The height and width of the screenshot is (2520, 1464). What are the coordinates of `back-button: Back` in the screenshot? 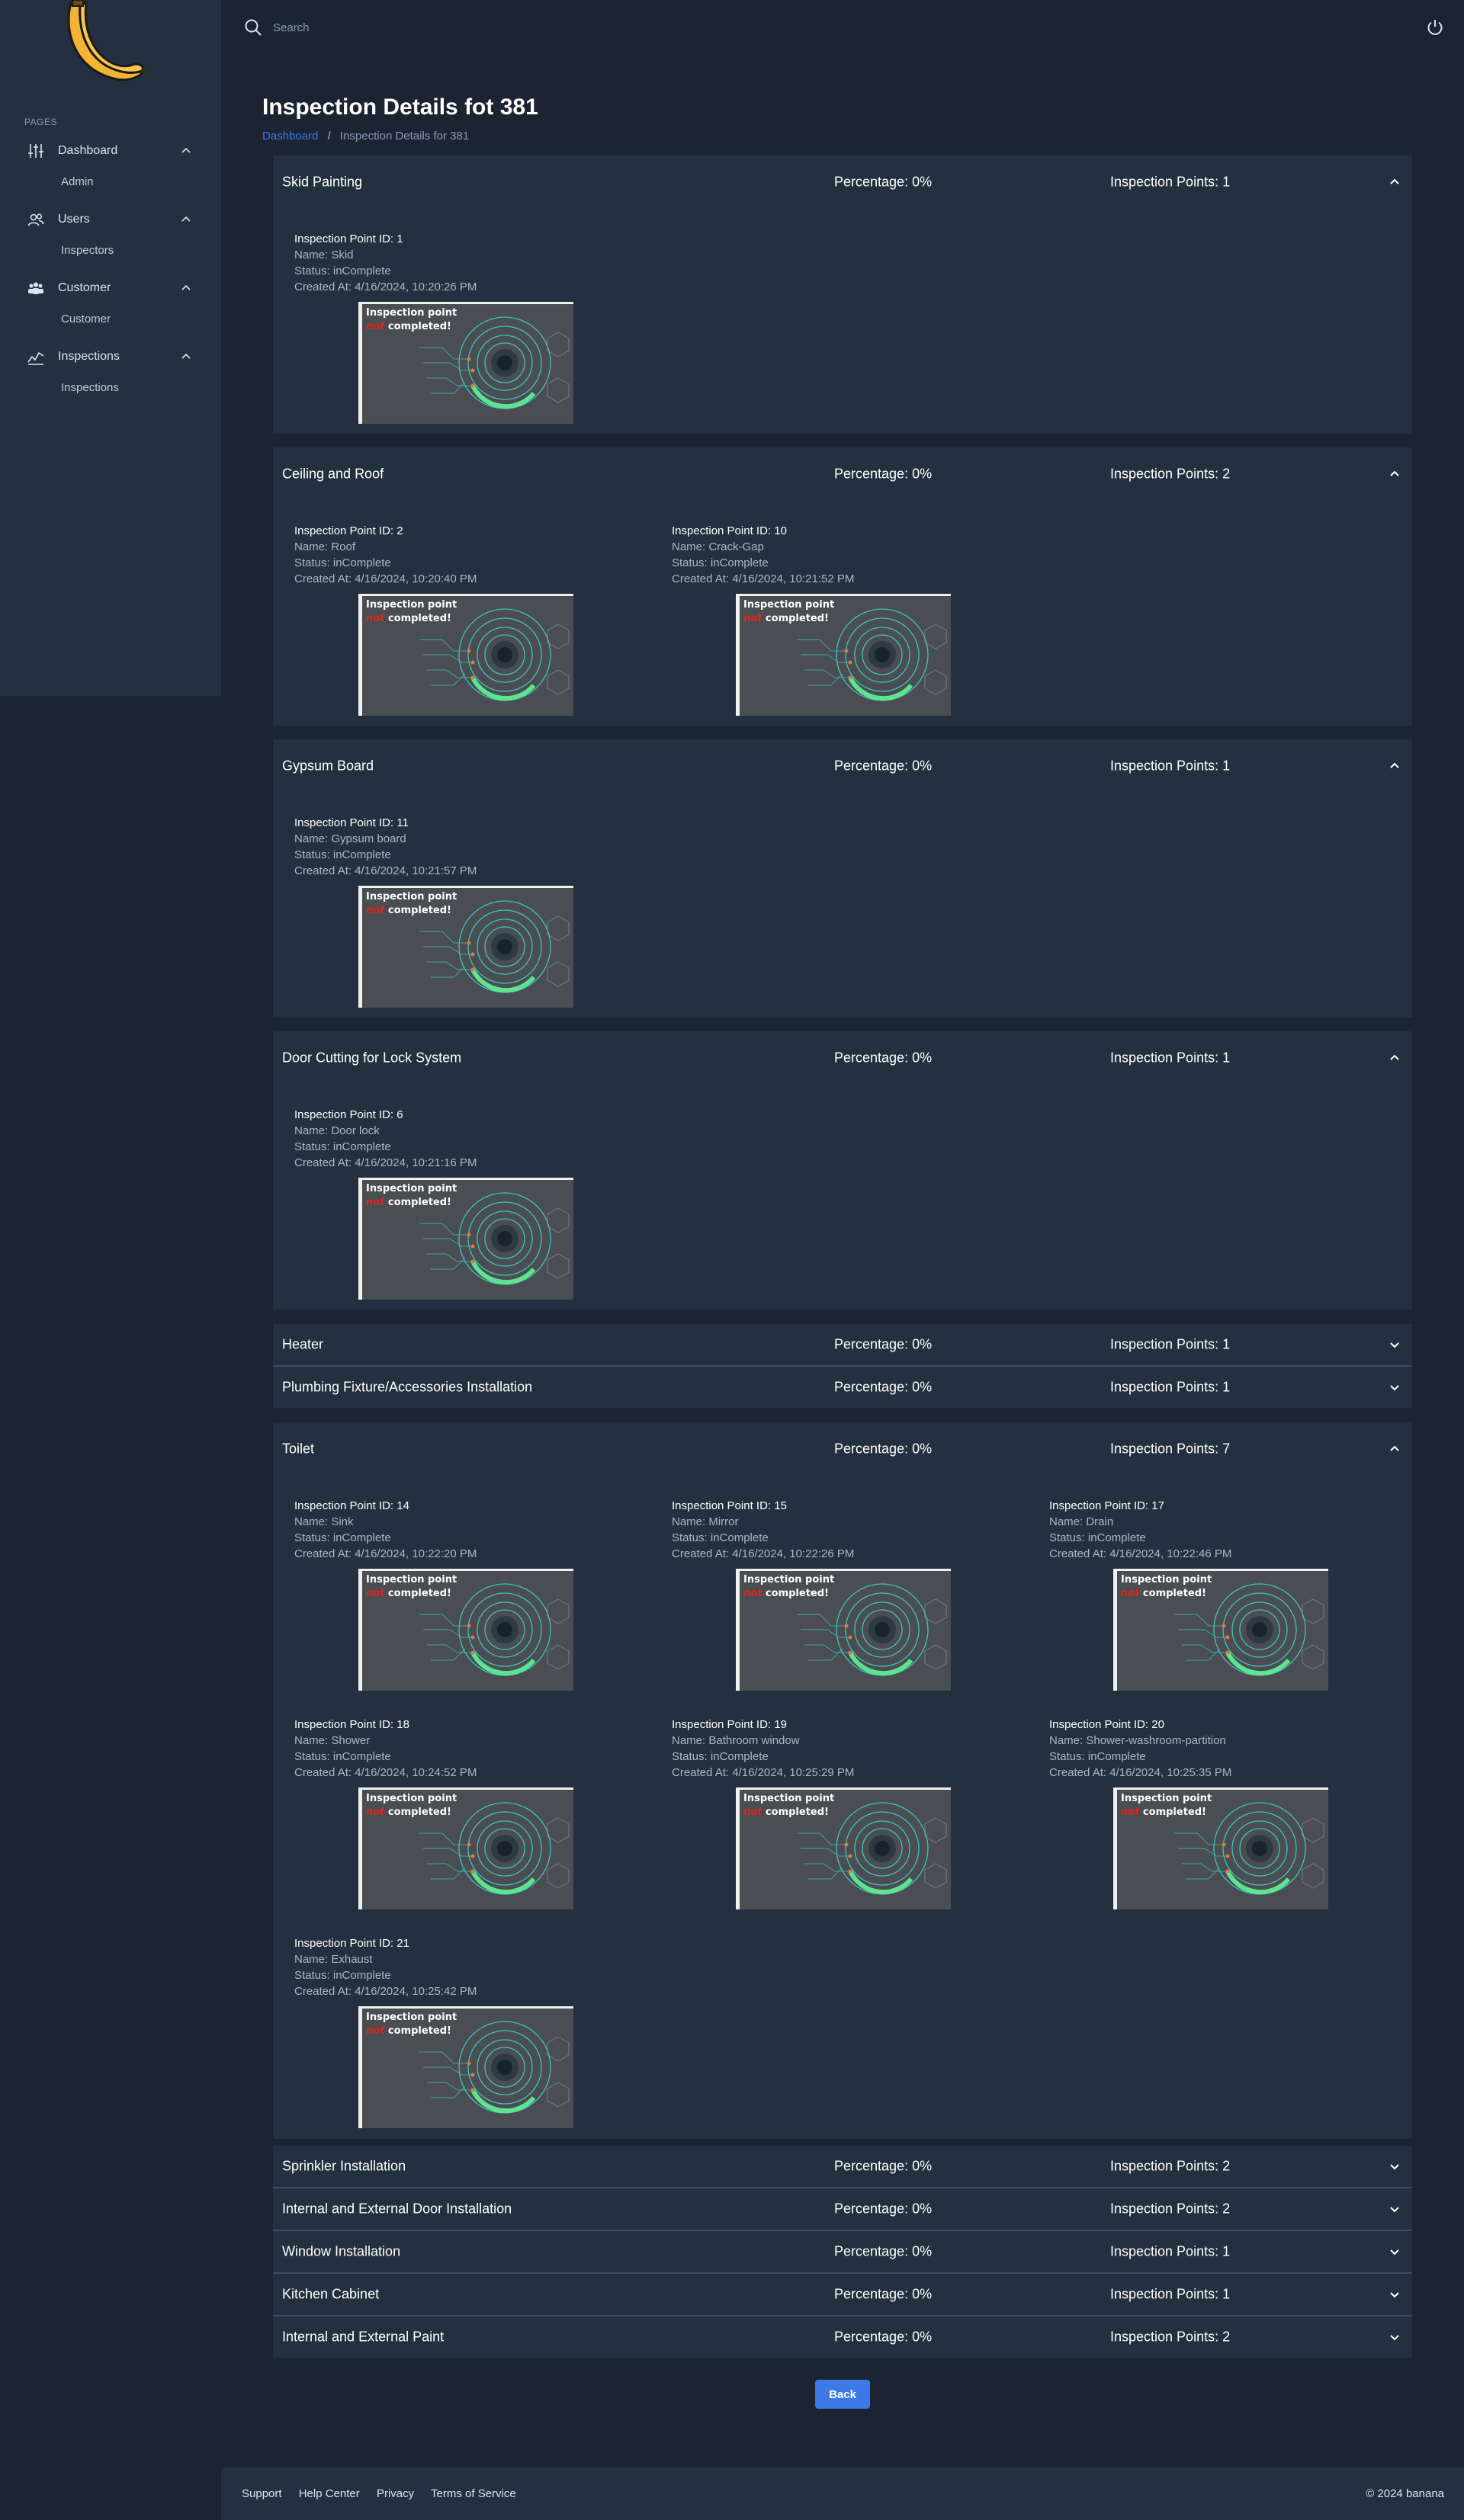 It's located at (842, 2394).